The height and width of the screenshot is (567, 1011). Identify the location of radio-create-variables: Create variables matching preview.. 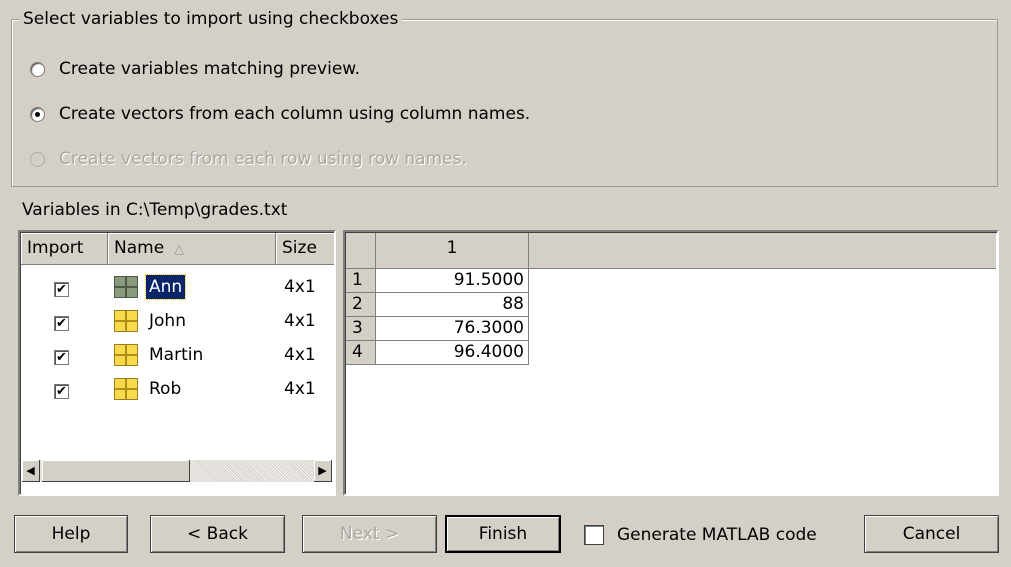
(195, 69).